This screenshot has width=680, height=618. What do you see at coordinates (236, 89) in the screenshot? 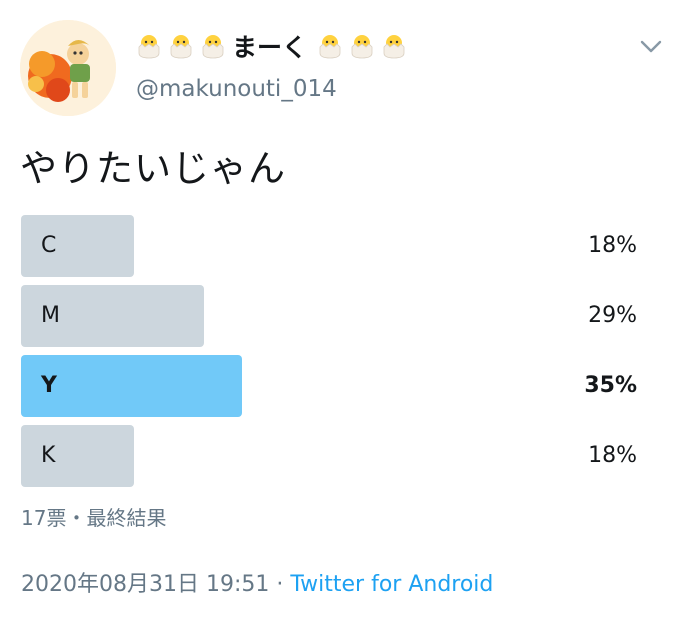
I see `user-handle: @makunouti_014` at bounding box center [236, 89].